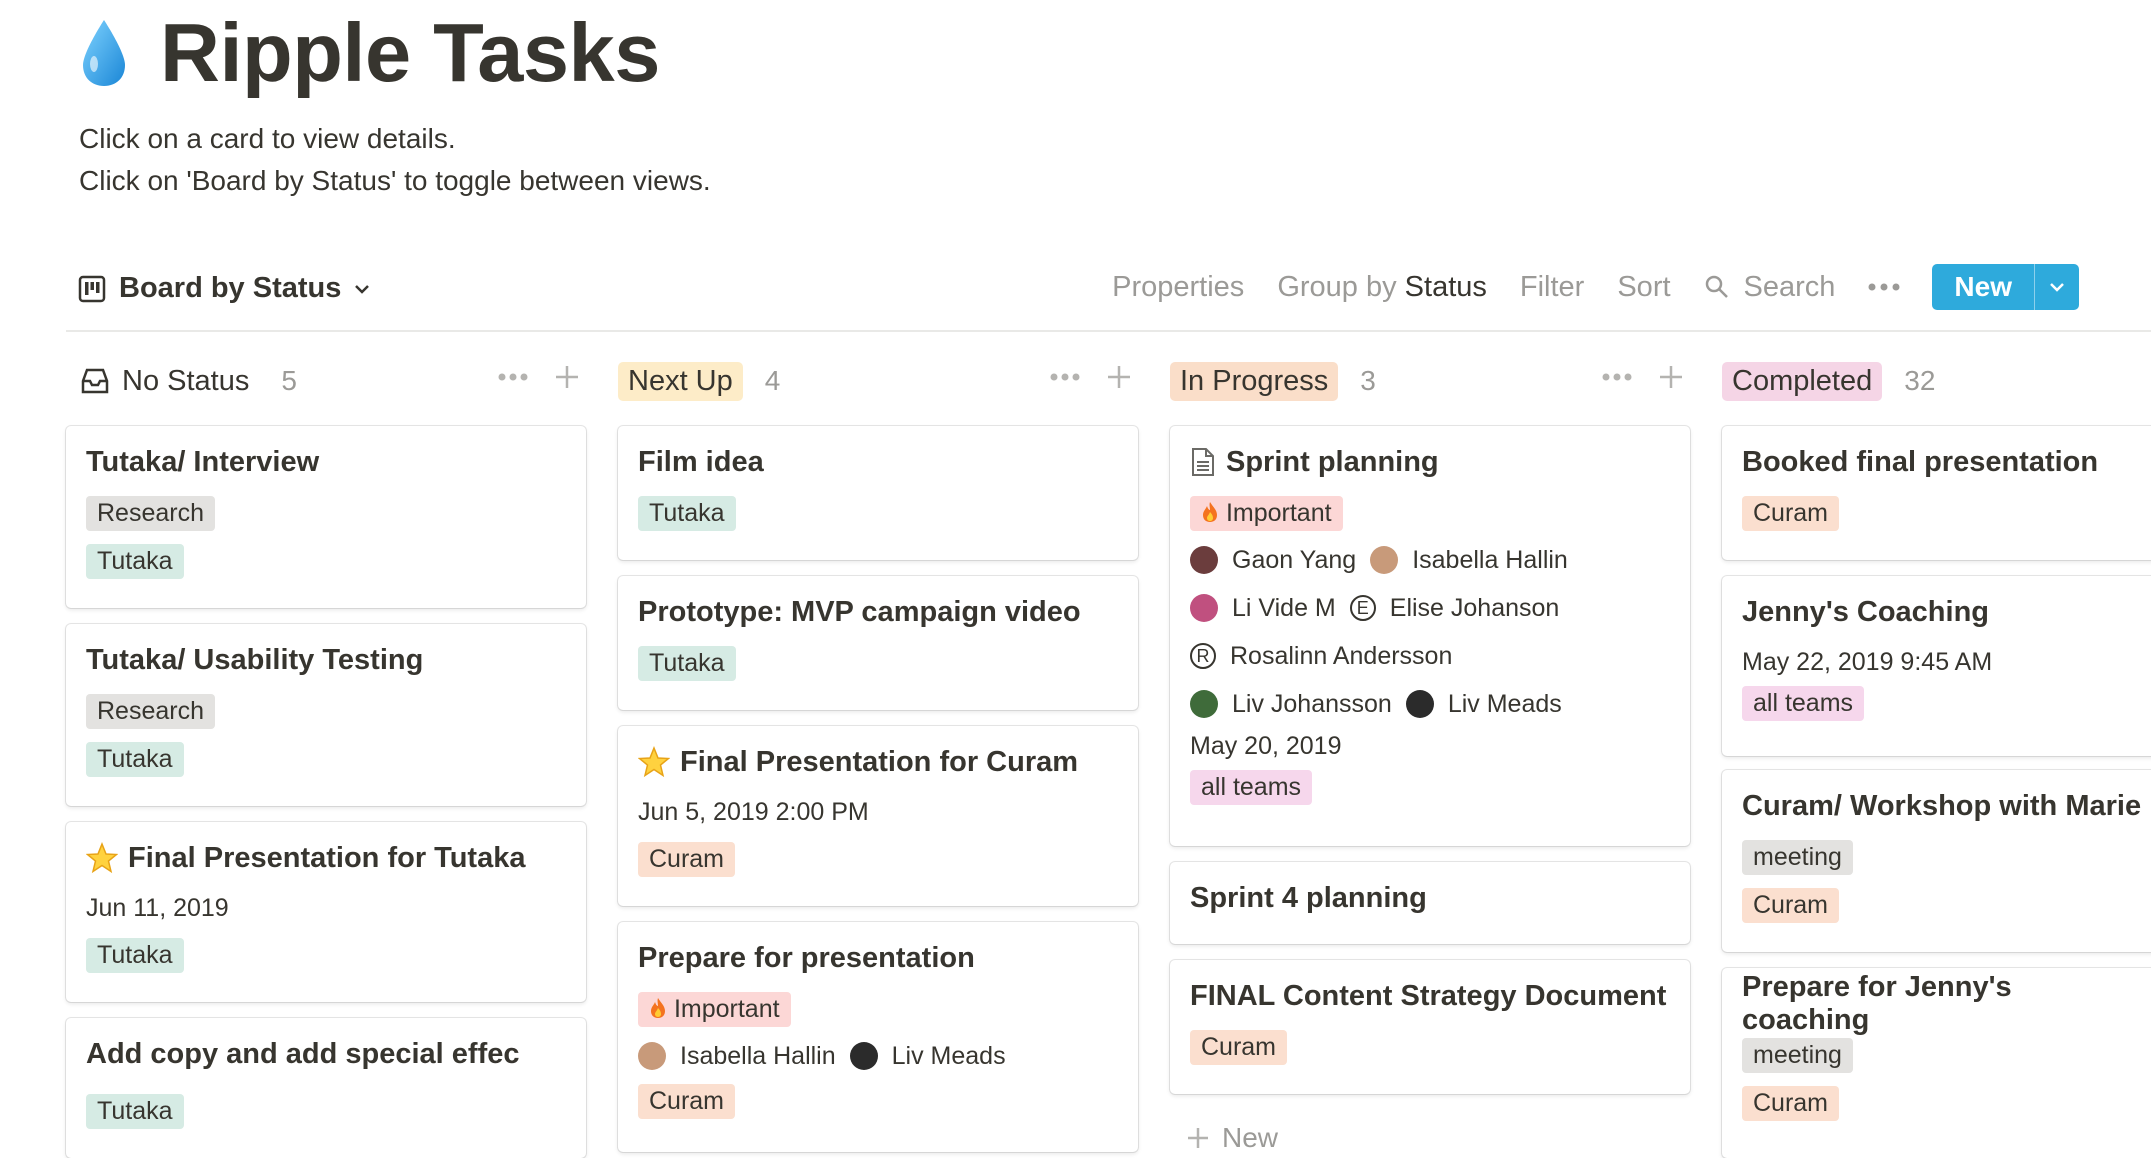  Describe the element at coordinates (878, 762) in the screenshot. I see `card-title: Final Presentation for Curam` at that location.